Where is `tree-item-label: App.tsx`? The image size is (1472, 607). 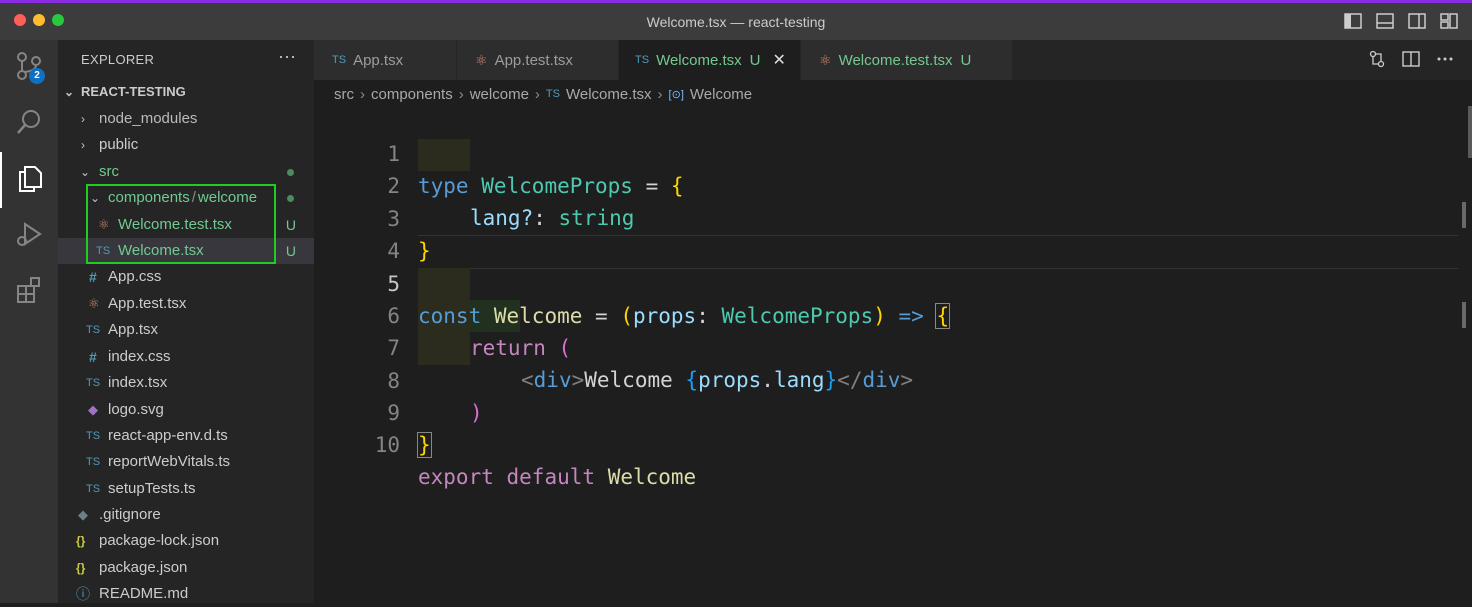 tree-item-label: App.tsx is located at coordinates (133, 329).